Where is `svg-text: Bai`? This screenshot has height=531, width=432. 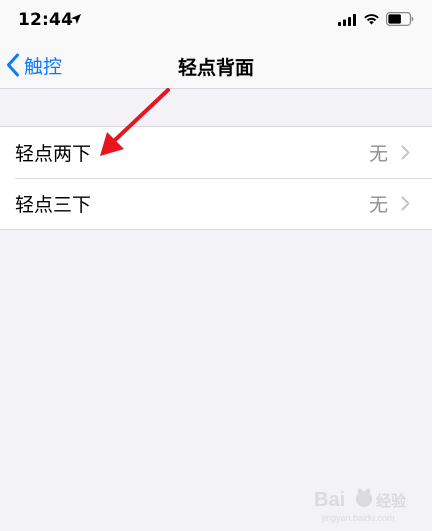 svg-text: Bai is located at coordinates (329, 500).